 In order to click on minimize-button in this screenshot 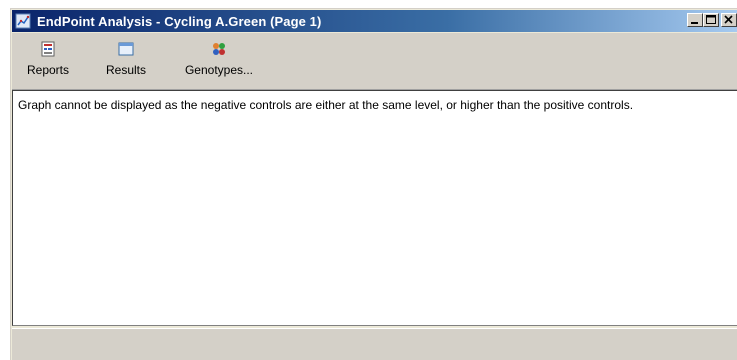, I will do `click(695, 20)`.